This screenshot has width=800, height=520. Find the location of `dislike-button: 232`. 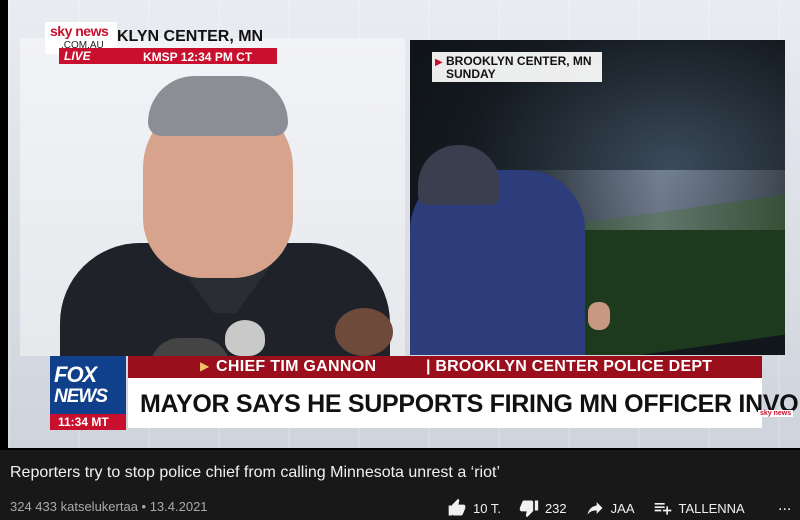

dislike-button: 232 is located at coordinates (543, 508).